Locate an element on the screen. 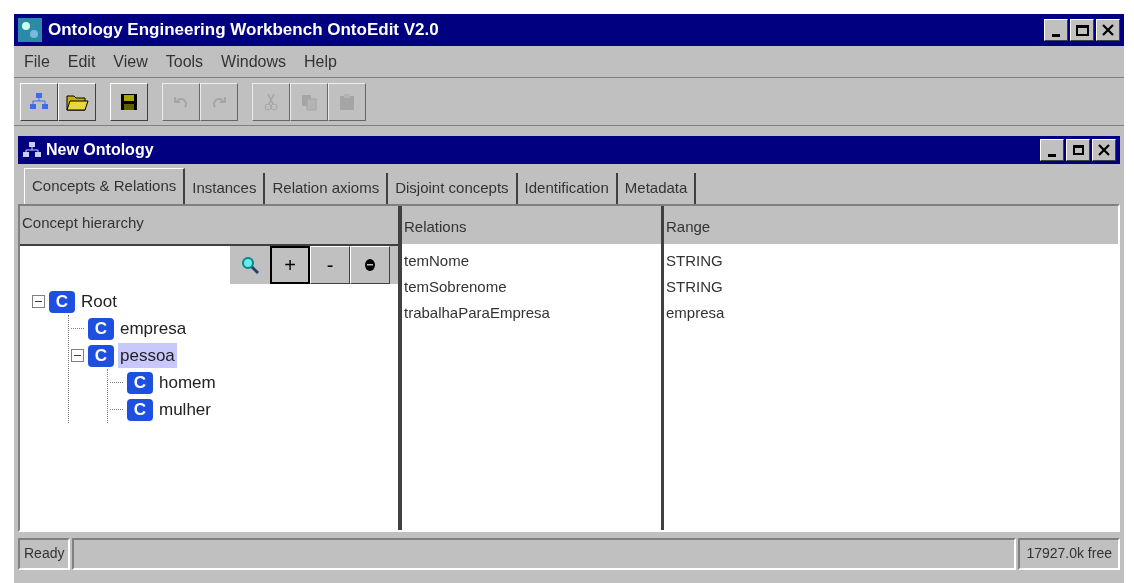  document-title: New Ontology is located at coordinates (100, 150).